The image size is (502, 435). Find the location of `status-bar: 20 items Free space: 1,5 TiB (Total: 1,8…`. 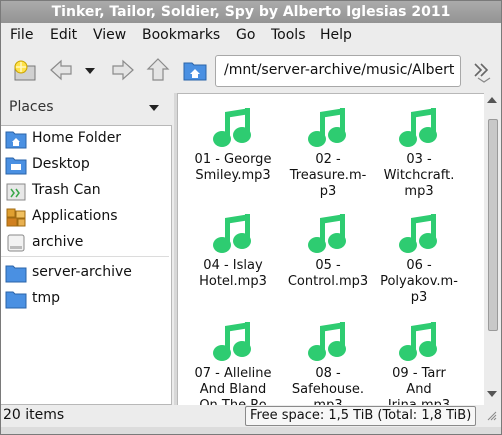

status-bar: 20 items Free space: 1,5 TiB (Total: 1,8… is located at coordinates (251, 416).